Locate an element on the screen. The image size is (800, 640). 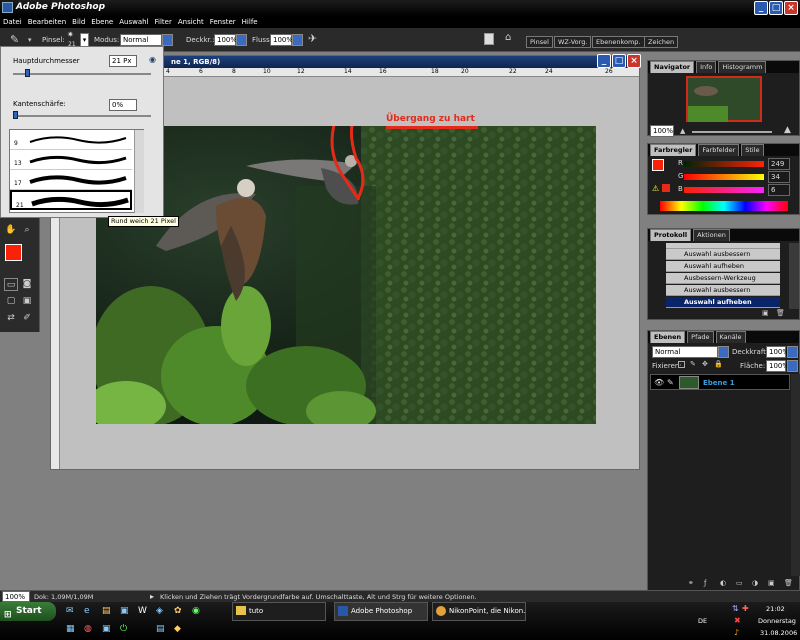
lock-all-icon: 🔒 is located at coordinates (718, 364).